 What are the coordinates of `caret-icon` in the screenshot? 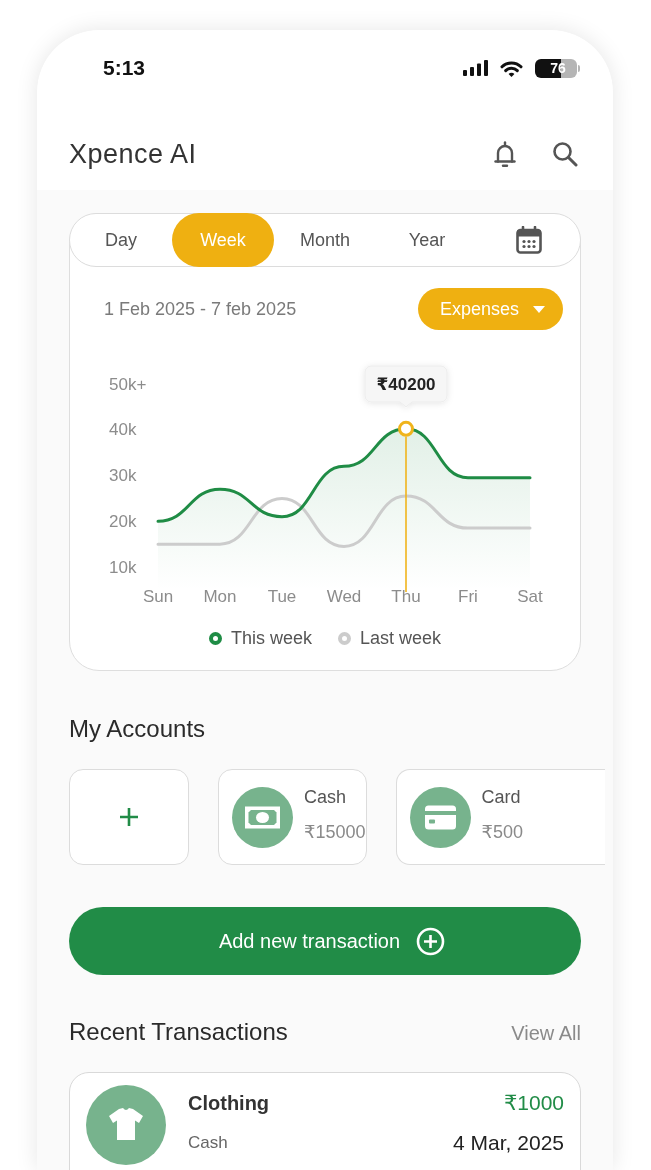 It's located at (539, 309).